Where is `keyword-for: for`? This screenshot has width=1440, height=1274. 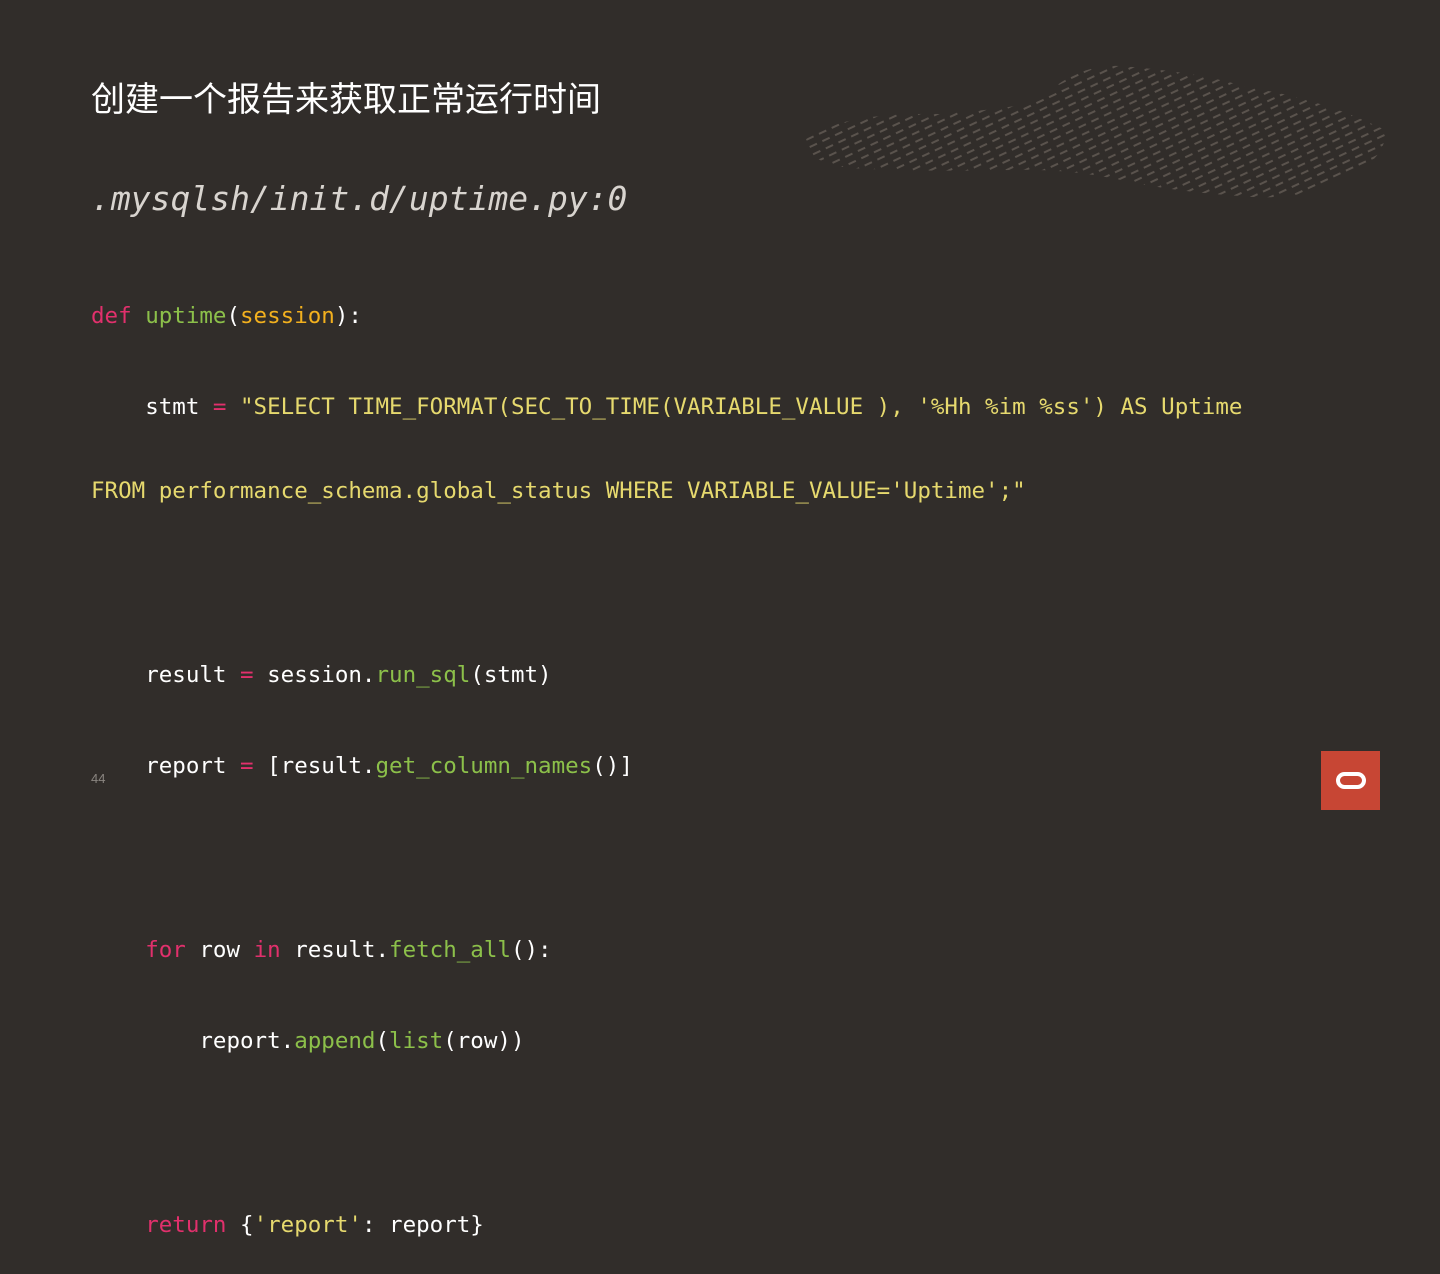 keyword-for: for is located at coordinates (165, 950).